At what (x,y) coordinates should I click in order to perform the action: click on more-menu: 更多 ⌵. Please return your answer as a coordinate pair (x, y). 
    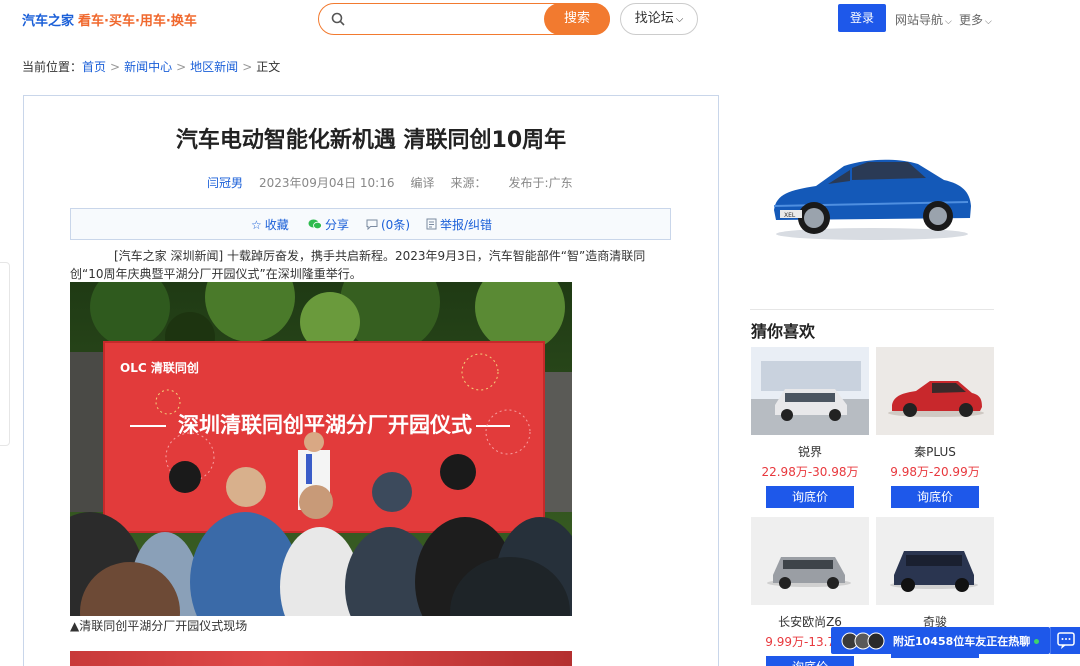
    Looking at the image, I should click on (975, 19).